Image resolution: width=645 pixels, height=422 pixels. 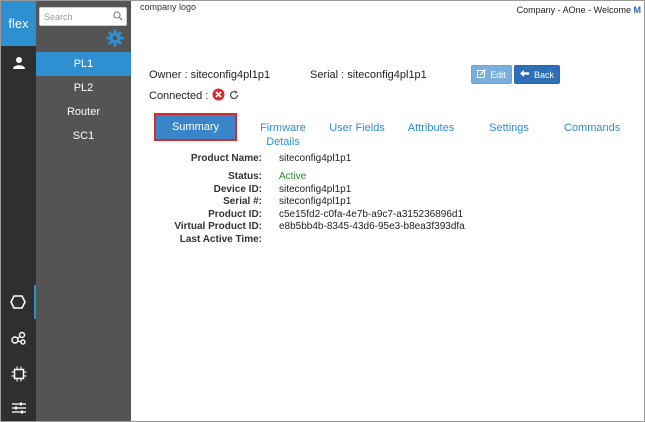 I want to click on hexagon-icon, so click(x=18, y=302).